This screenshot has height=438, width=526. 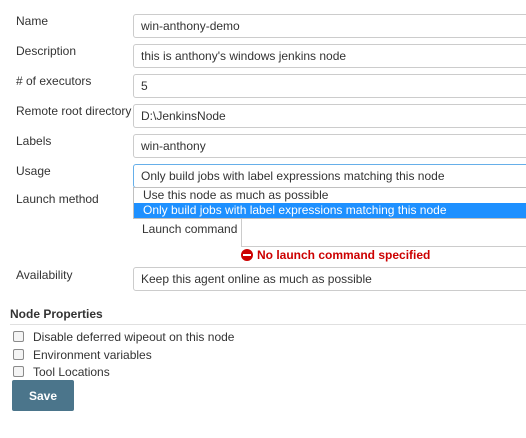 What do you see at coordinates (57, 199) in the screenshot?
I see `launch-method-label: Launch method` at bounding box center [57, 199].